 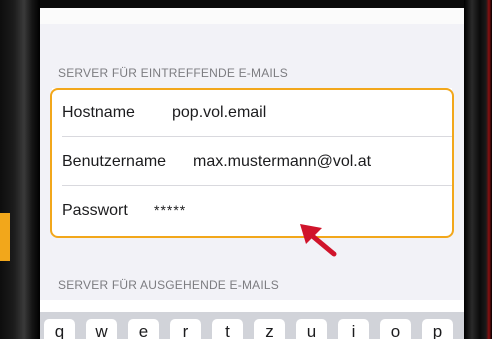 I want to click on key-z: z, so click(x=269, y=329).